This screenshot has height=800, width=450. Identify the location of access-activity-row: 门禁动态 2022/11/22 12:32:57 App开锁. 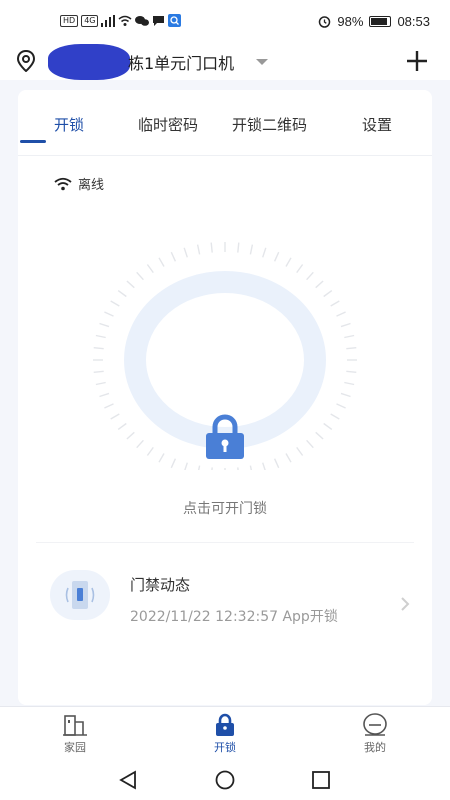
(225, 599).